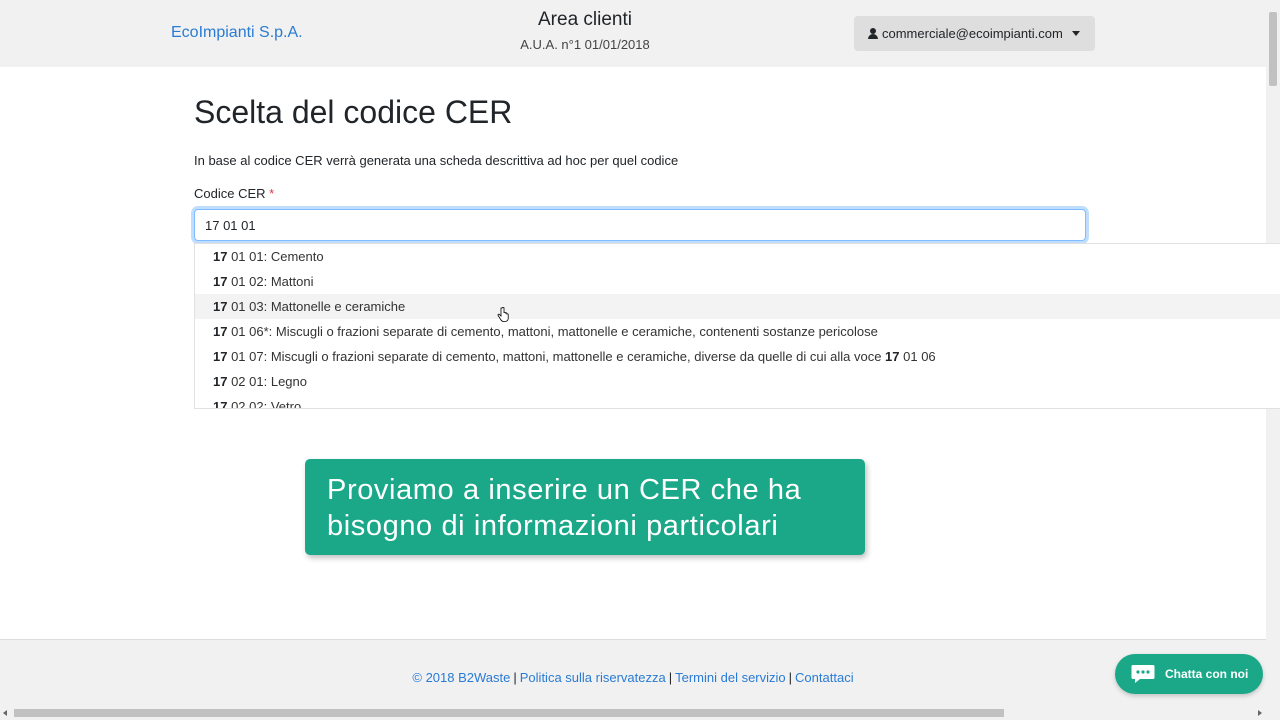 This screenshot has height=720, width=1280. Describe the element at coordinates (5, 713) in the screenshot. I see `scroll-left-icon` at that location.